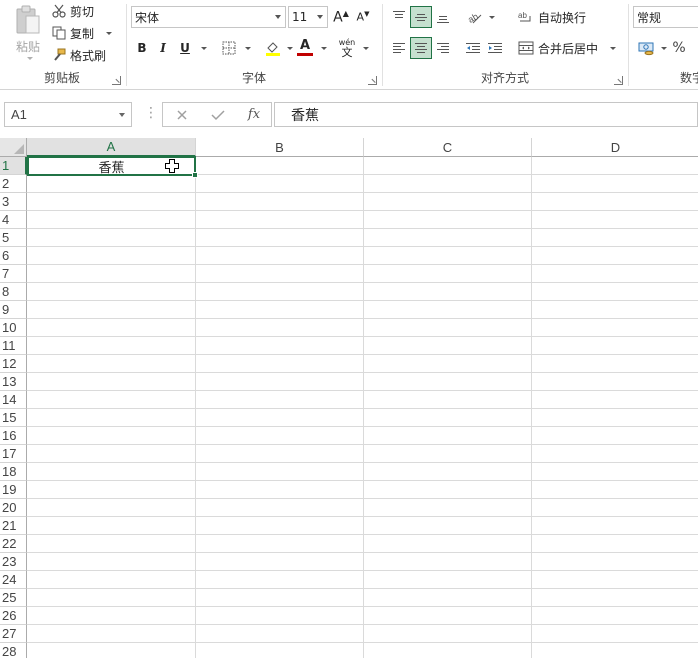 The width and height of the screenshot is (698, 658). I want to click on font-color-button: A, so click(305, 48).